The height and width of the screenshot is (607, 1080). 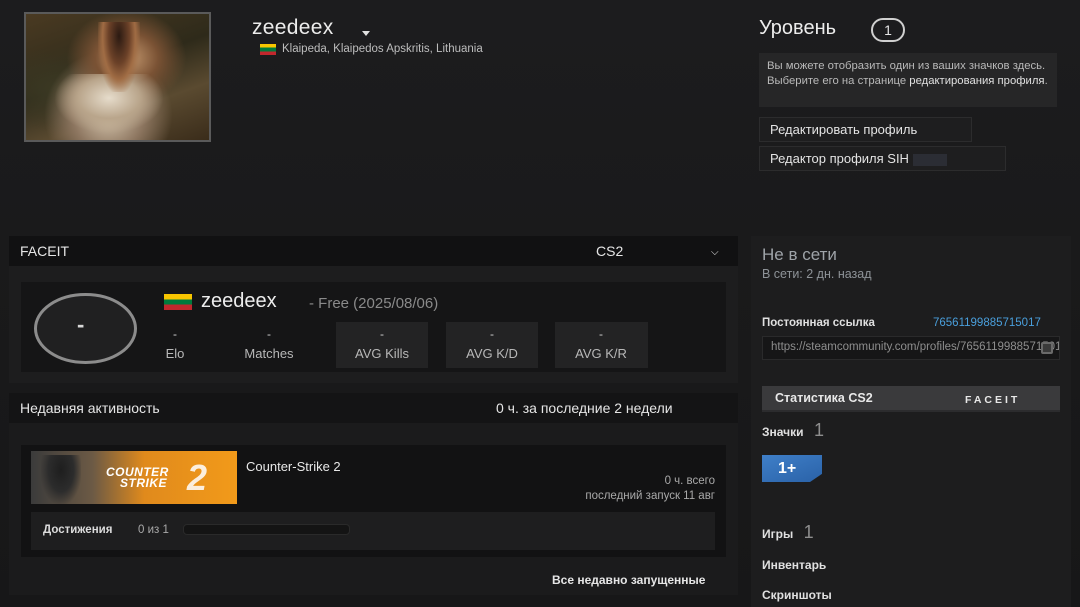 What do you see at coordinates (373, 531) in the screenshot?
I see `achievements-bar` at bounding box center [373, 531].